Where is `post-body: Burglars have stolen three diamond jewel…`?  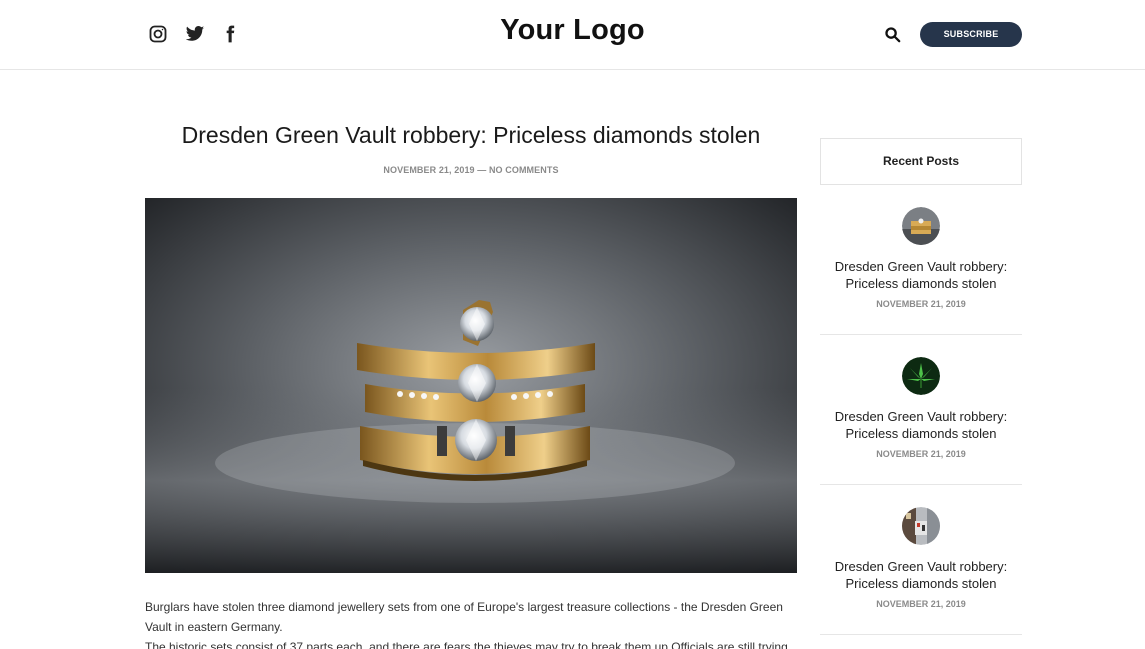 post-body: Burglars have stolen three diamond jewel… is located at coordinates (471, 623).